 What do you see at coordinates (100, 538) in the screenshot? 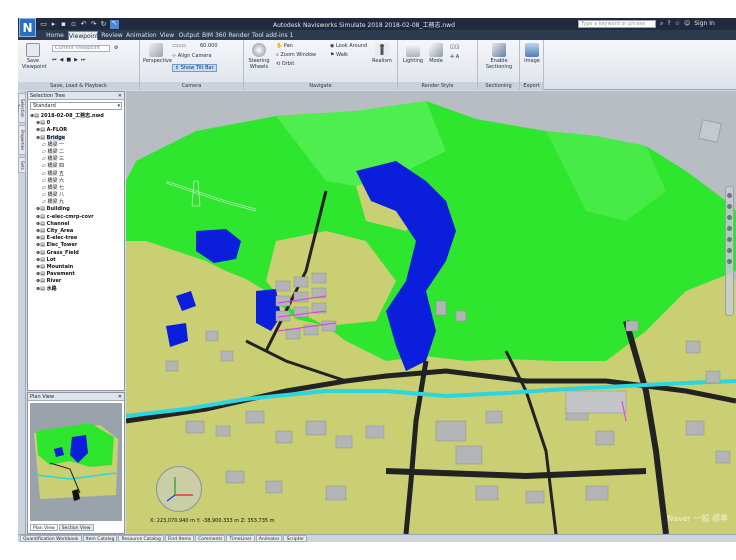
I see `bottom-tab: Item Catalog` at bounding box center [100, 538].